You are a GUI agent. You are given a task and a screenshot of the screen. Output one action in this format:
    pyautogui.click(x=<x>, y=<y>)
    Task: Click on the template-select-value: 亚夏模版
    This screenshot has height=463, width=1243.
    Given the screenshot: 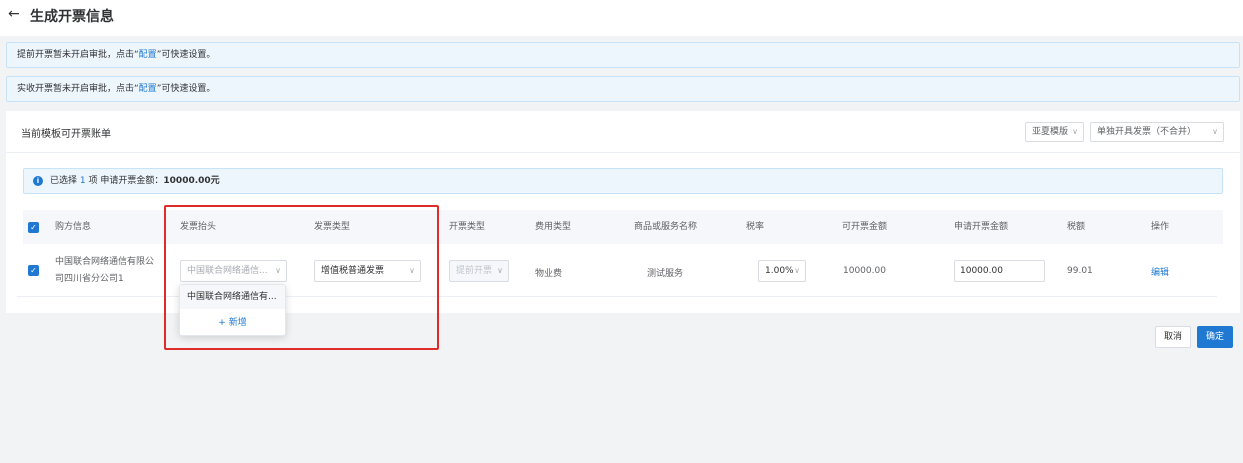 What is the action you would take?
    pyautogui.click(x=1050, y=132)
    